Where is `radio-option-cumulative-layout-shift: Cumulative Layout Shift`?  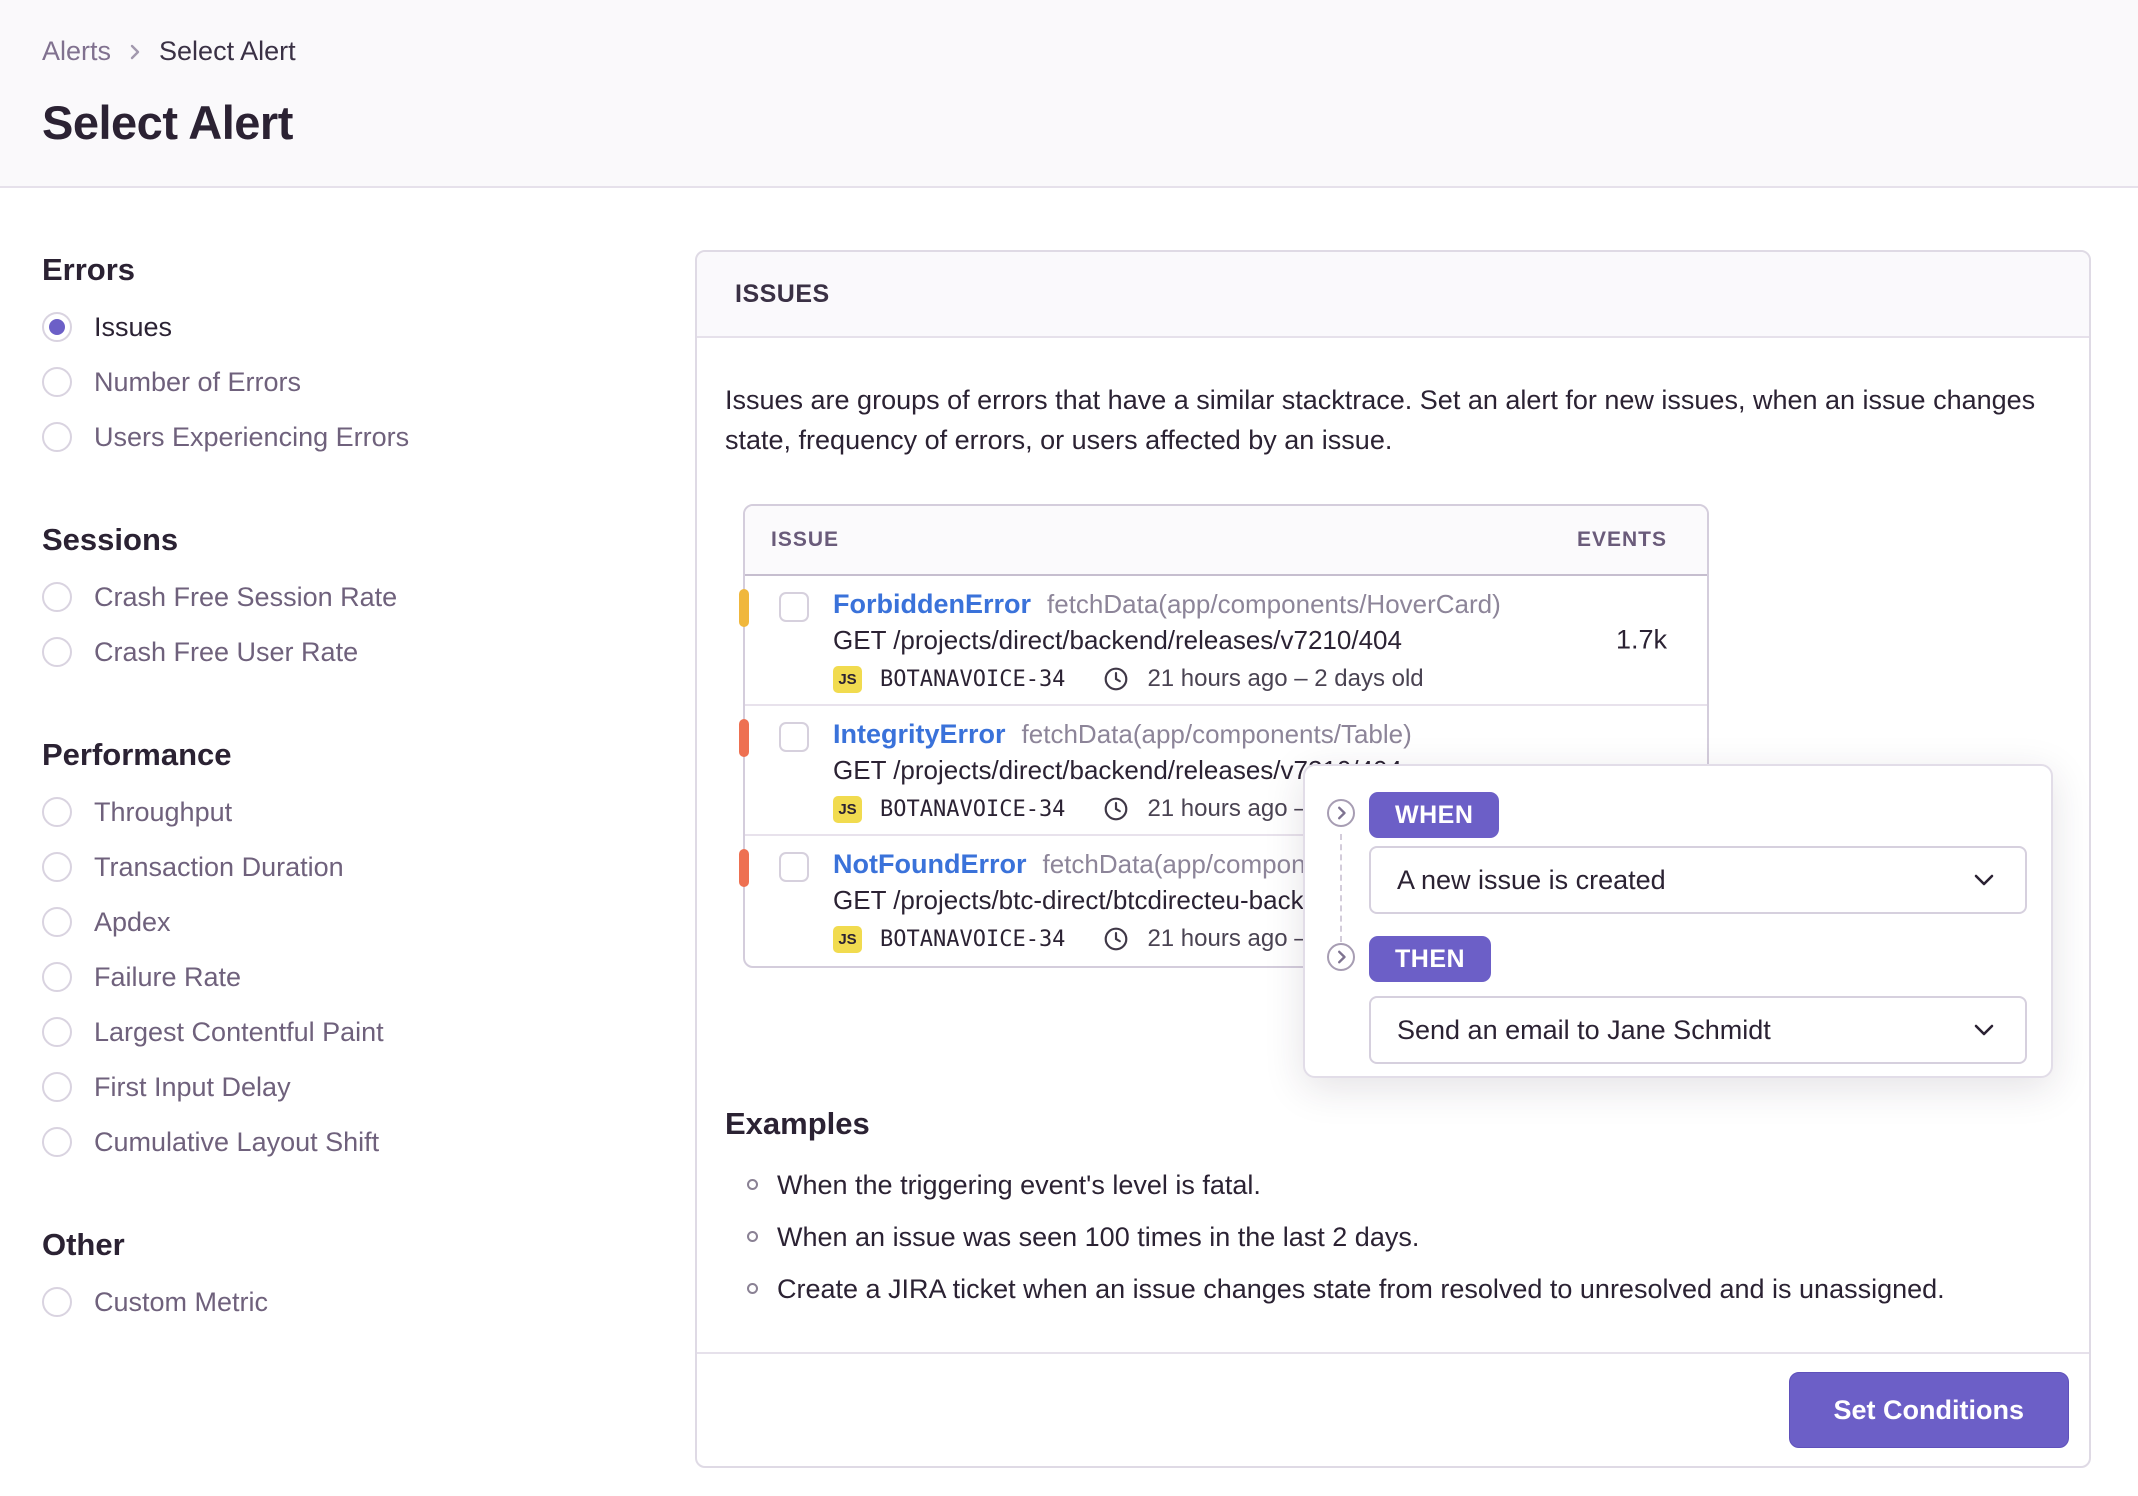
radio-option-cumulative-layout-shift: Cumulative Layout Shift is located at coordinates (348, 1142).